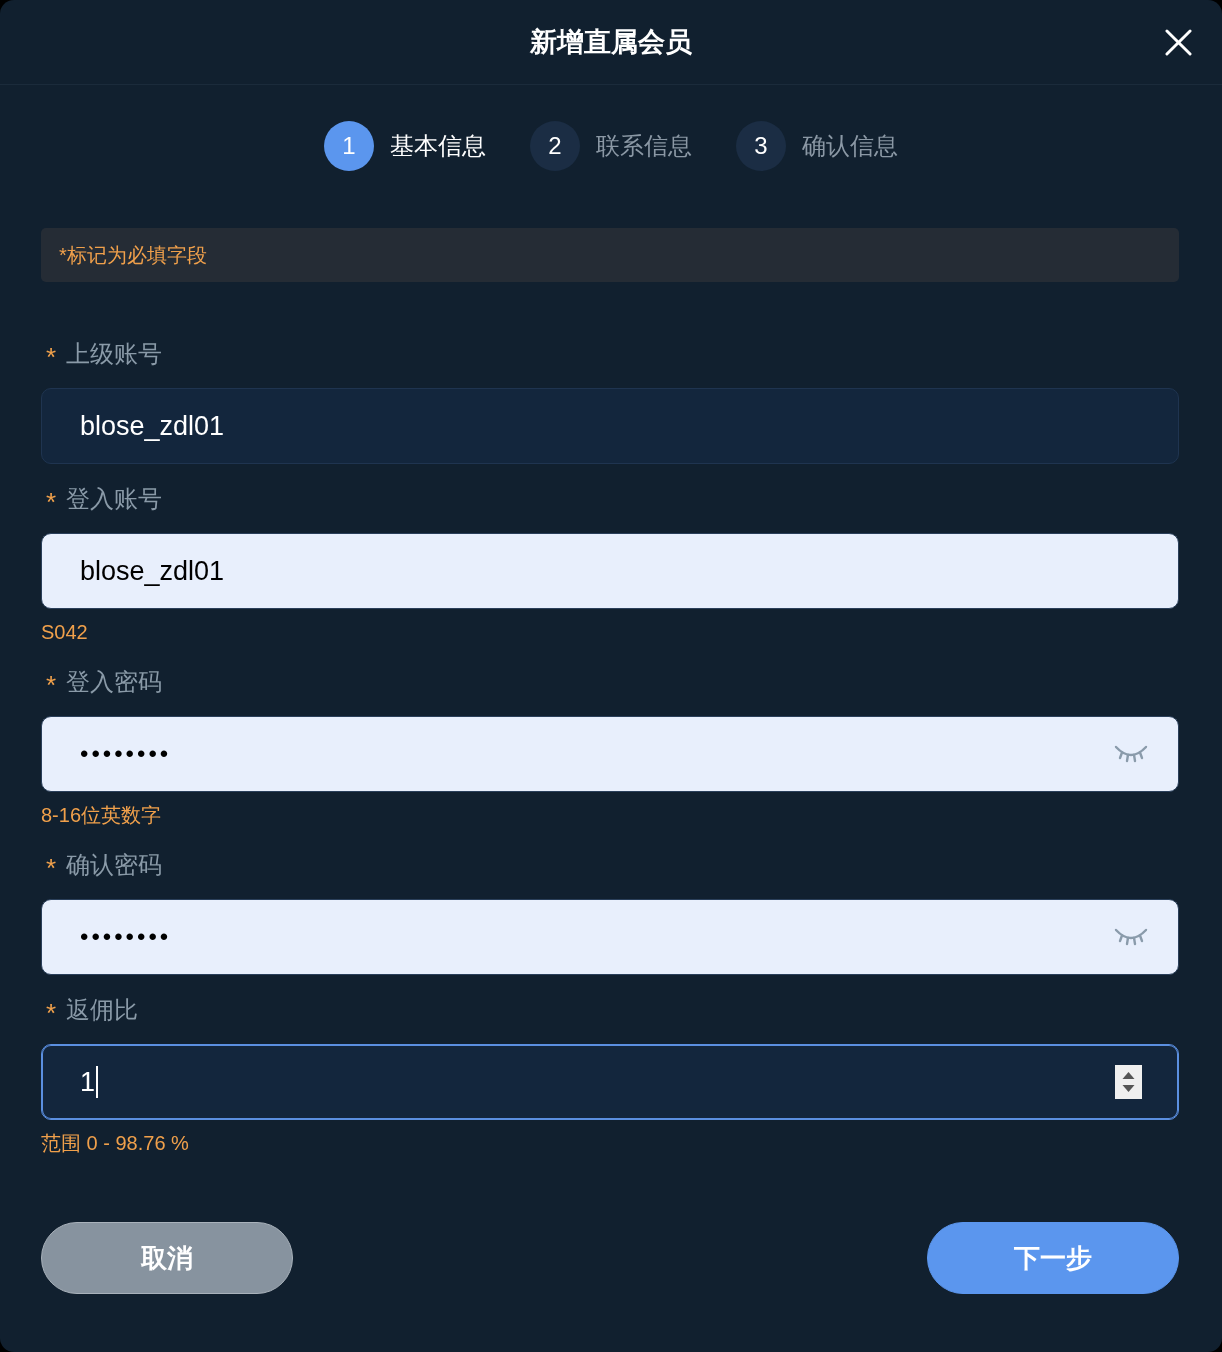 The image size is (1222, 1352). What do you see at coordinates (102, 1010) in the screenshot?
I see `field-label: 返佣比` at bounding box center [102, 1010].